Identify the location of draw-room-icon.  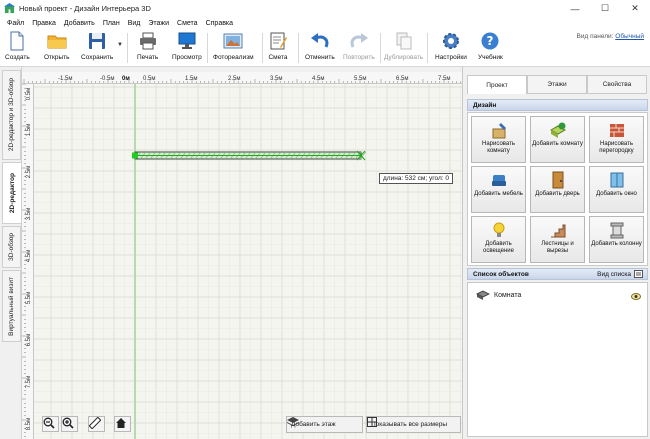
(499, 131).